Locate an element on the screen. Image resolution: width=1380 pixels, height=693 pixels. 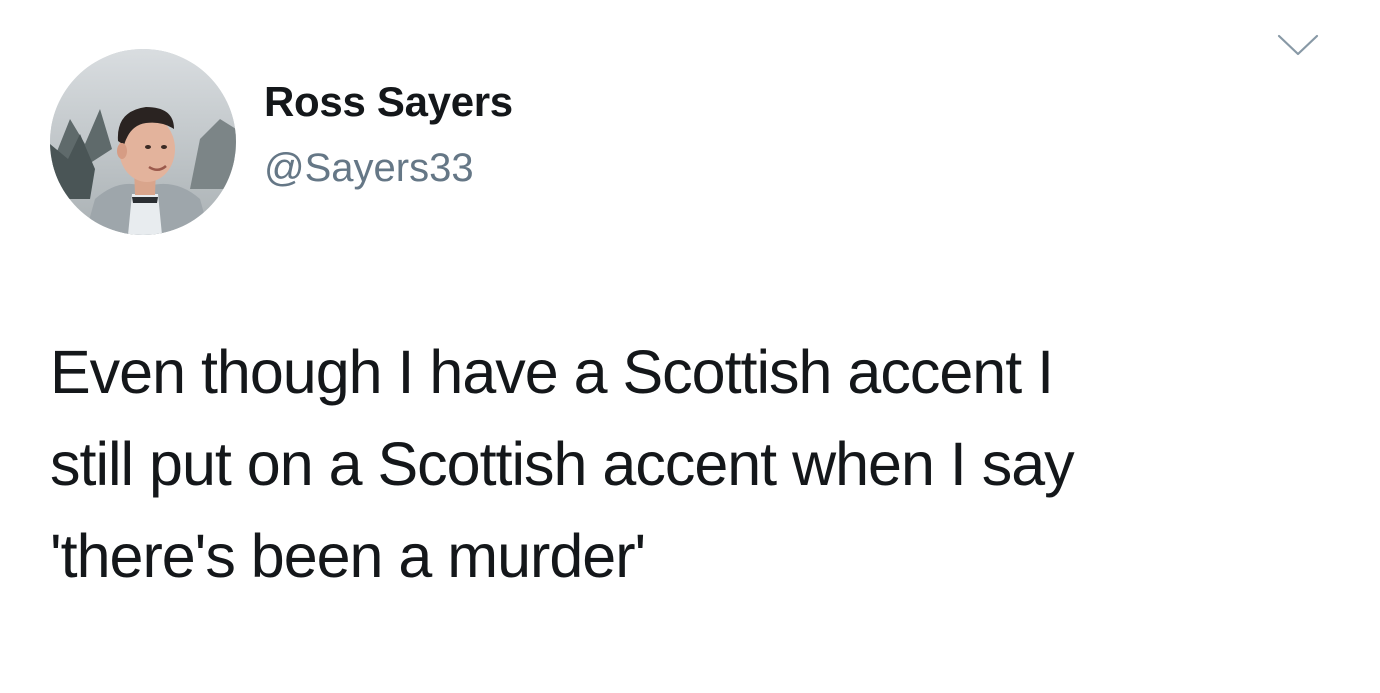
user-handle: @Sayers33 is located at coordinates (369, 168).